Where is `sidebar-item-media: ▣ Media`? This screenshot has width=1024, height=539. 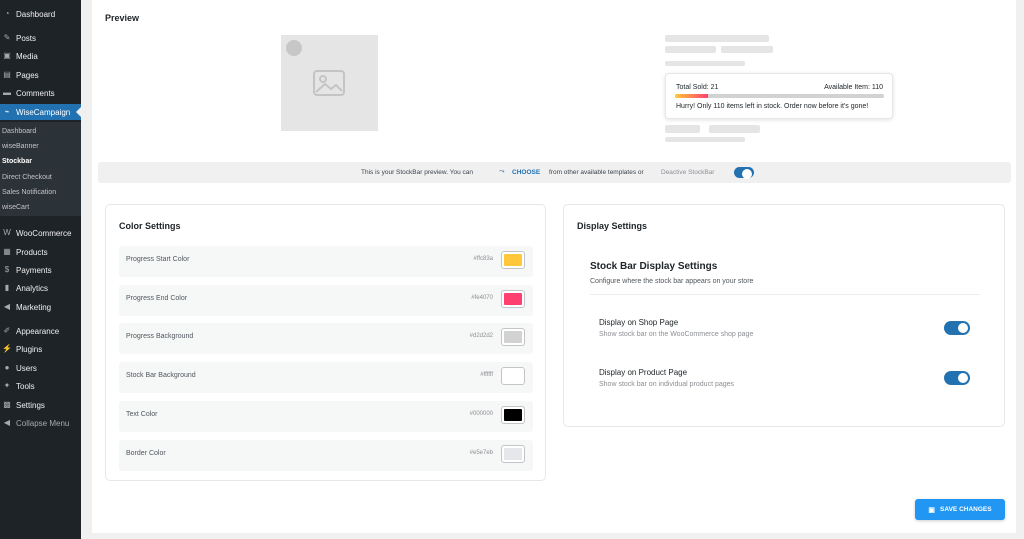 sidebar-item-media: ▣ Media is located at coordinates (40, 56).